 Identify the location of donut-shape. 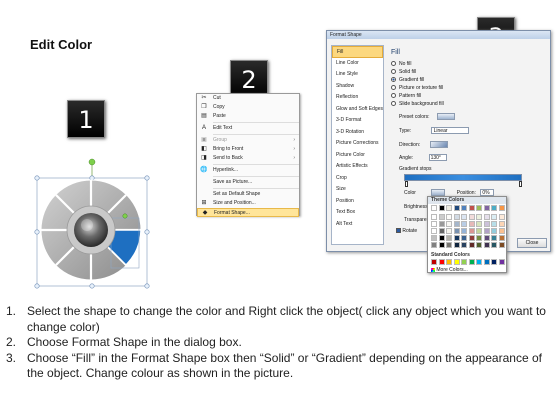
(94, 223).